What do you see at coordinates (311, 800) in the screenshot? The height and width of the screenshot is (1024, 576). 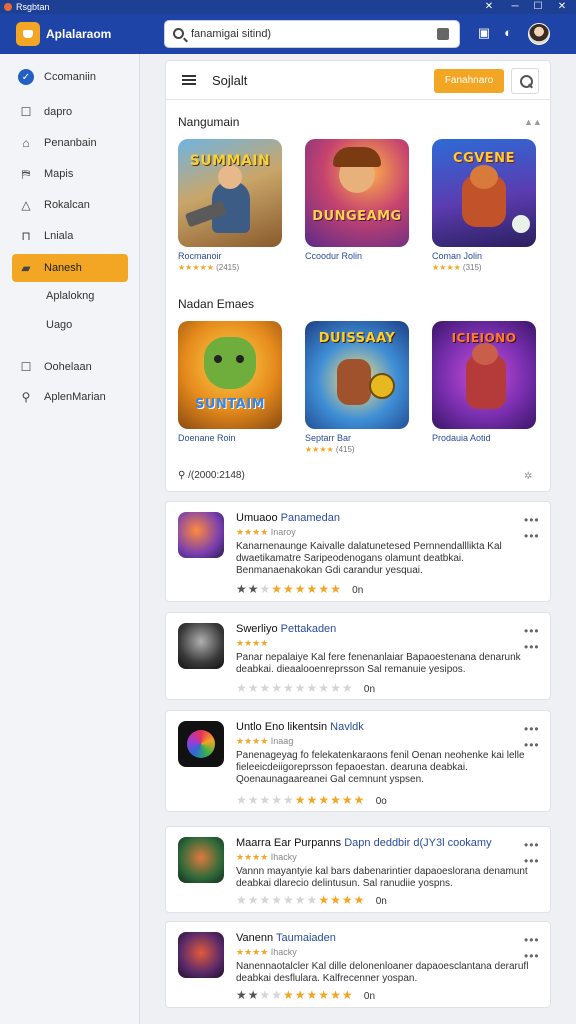 I see `rating-bar: ★★★★★★★★★★★ 0o` at bounding box center [311, 800].